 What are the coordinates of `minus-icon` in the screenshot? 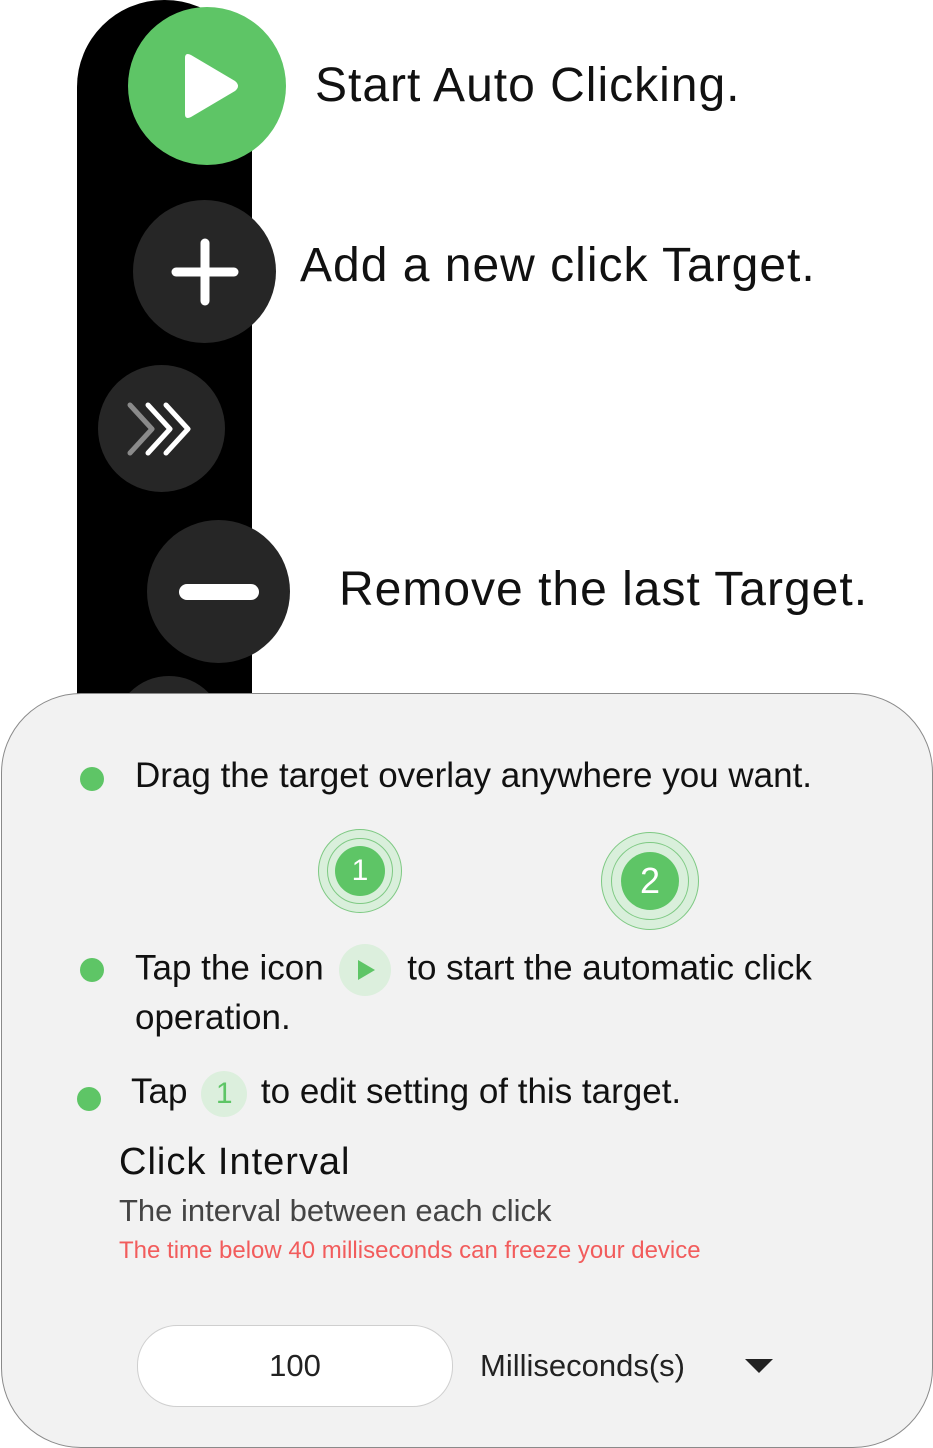 It's located at (218, 591).